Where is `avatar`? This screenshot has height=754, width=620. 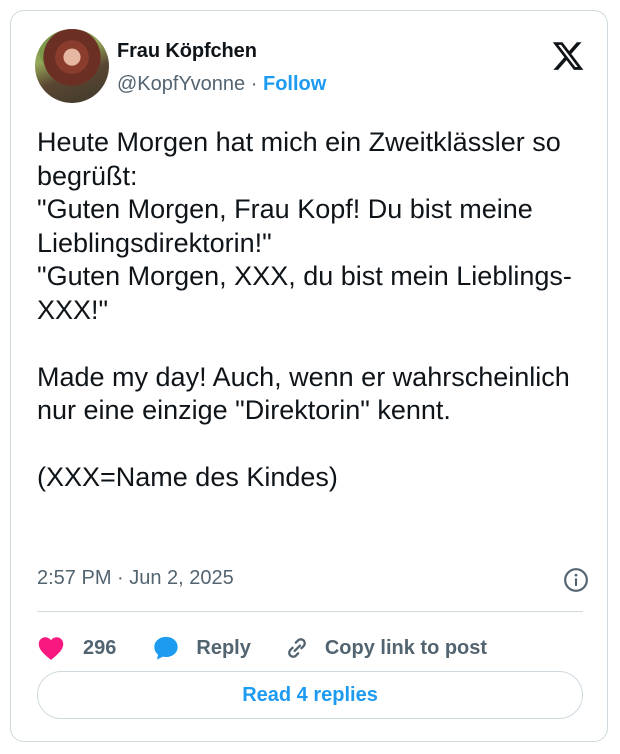 avatar is located at coordinates (72, 66).